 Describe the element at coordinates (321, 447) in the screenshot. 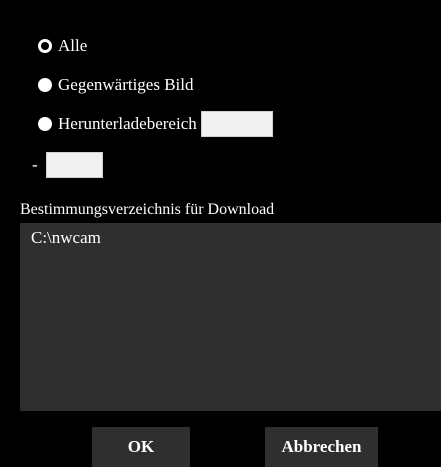

I see `cancel-button: Abbrechen` at that location.